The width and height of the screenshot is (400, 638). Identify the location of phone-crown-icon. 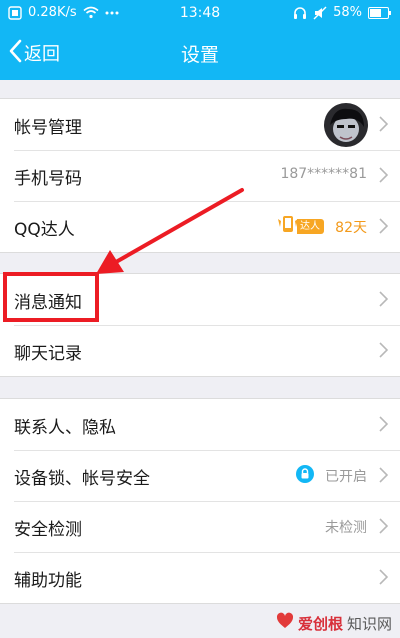
(288, 226).